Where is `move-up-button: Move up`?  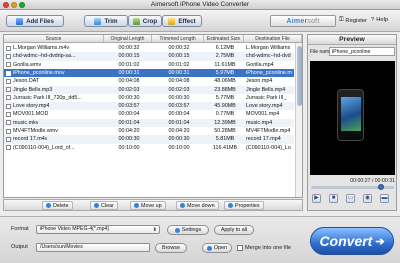
move-up-button: Move up is located at coordinates (148, 205).